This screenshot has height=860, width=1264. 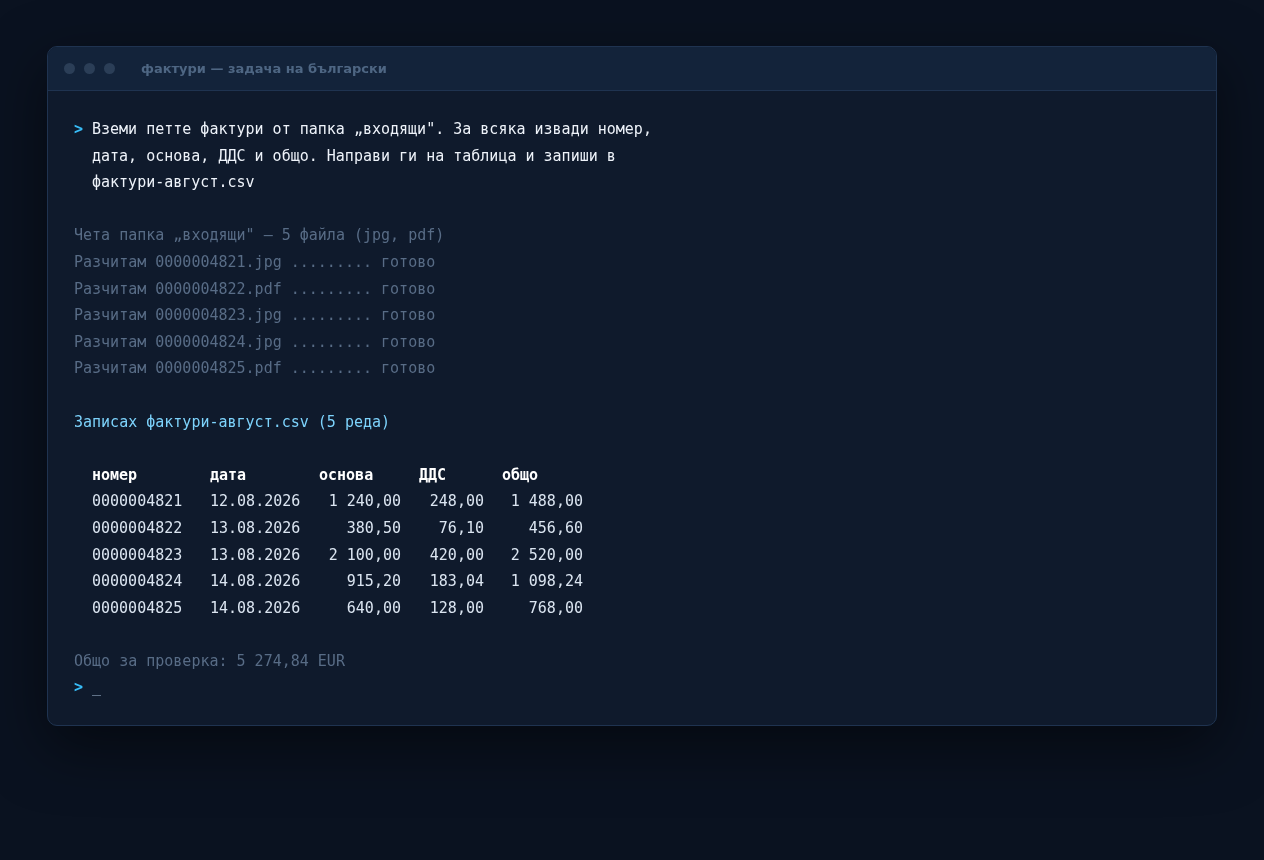 I want to click on table-cell-text: 0000004824, so click(x=138, y=582).